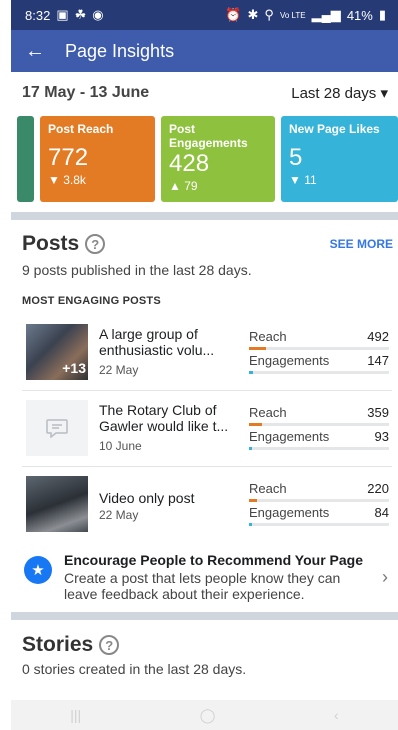  What do you see at coordinates (38, 570) in the screenshot?
I see `star-icon: ★` at bounding box center [38, 570].